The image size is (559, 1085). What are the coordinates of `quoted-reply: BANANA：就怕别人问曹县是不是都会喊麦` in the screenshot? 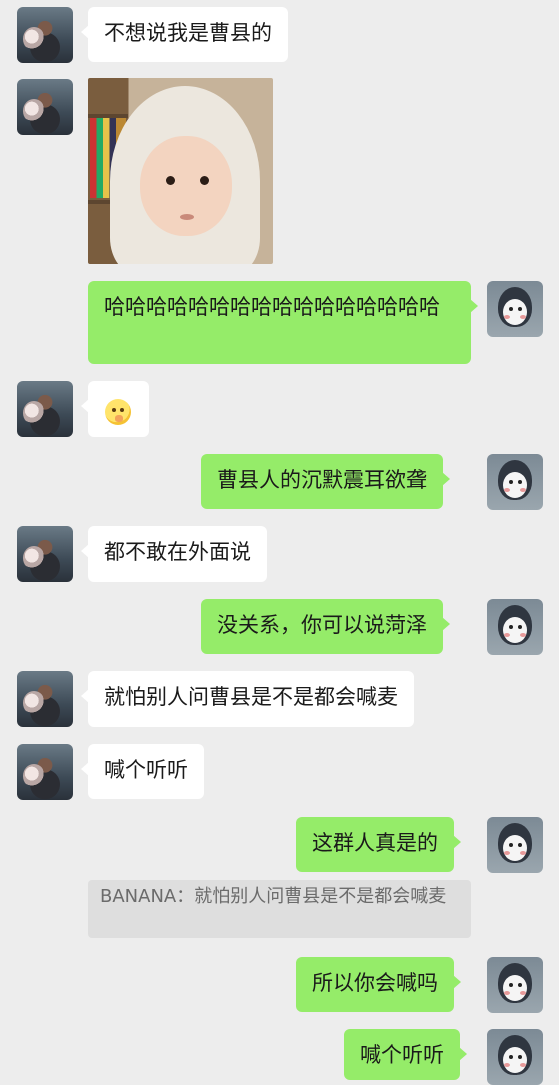 It's located at (279, 909).